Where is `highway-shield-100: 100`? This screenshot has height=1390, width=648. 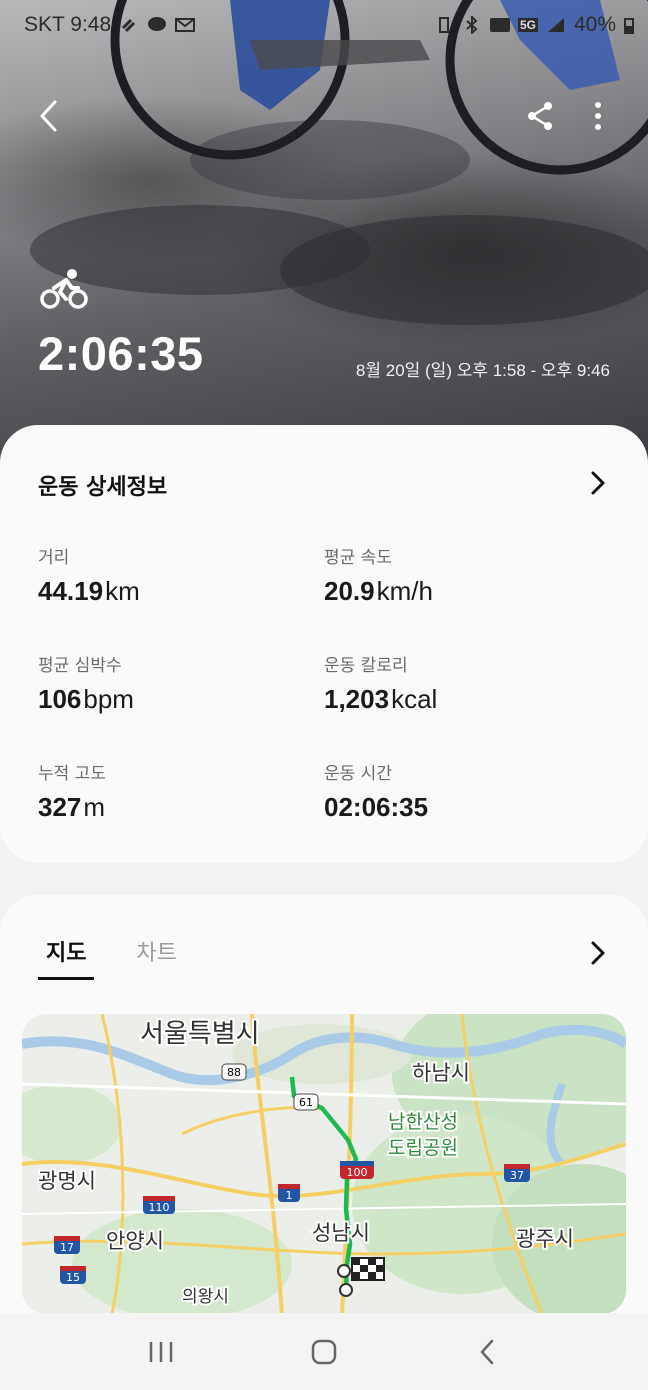 highway-shield-100: 100 is located at coordinates (357, 1170).